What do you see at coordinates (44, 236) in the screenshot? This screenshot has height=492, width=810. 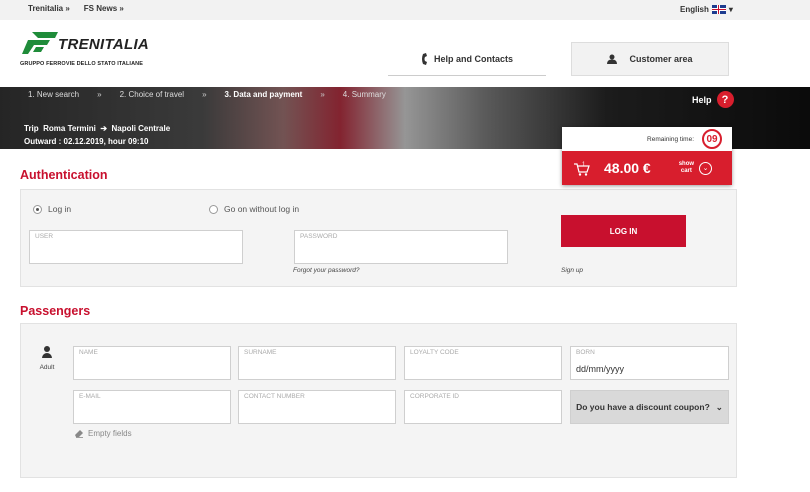 I see `user-placeholder: USER` at bounding box center [44, 236].